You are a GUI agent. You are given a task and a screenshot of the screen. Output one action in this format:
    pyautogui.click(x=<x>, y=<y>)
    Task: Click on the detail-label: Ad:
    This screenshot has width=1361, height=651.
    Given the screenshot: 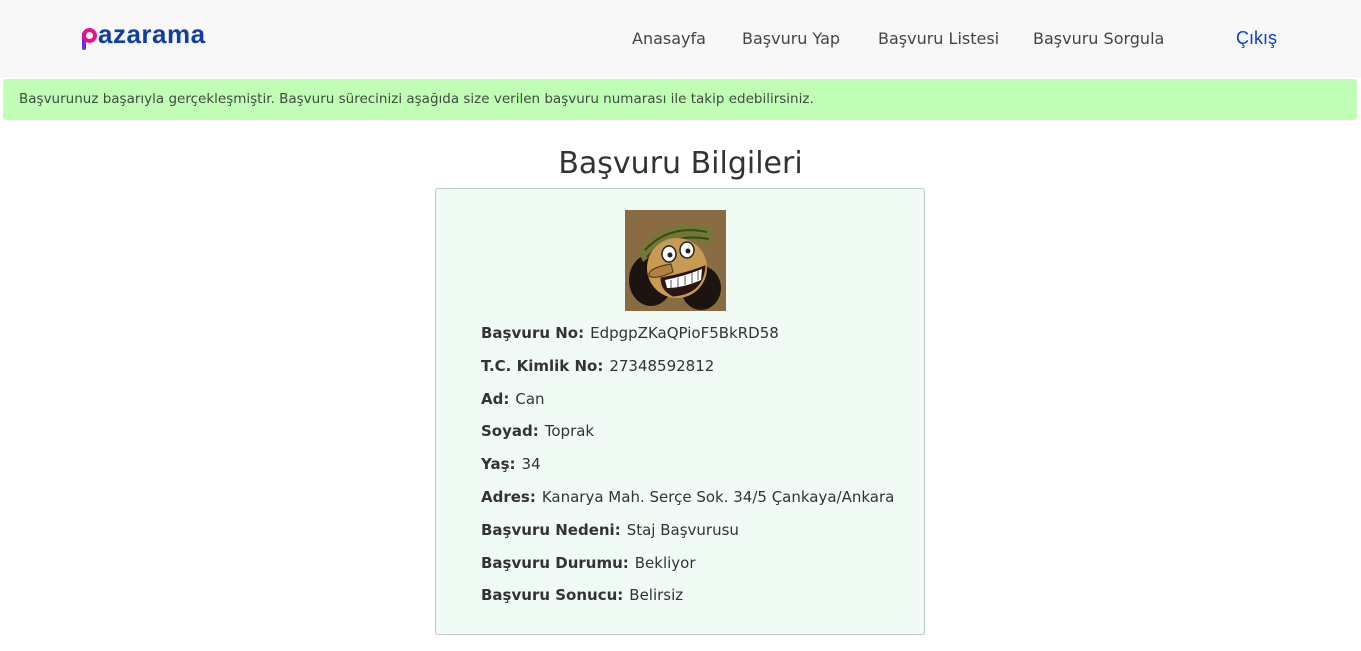 What is the action you would take?
    pyautogui.click(x=495, y=399)
    